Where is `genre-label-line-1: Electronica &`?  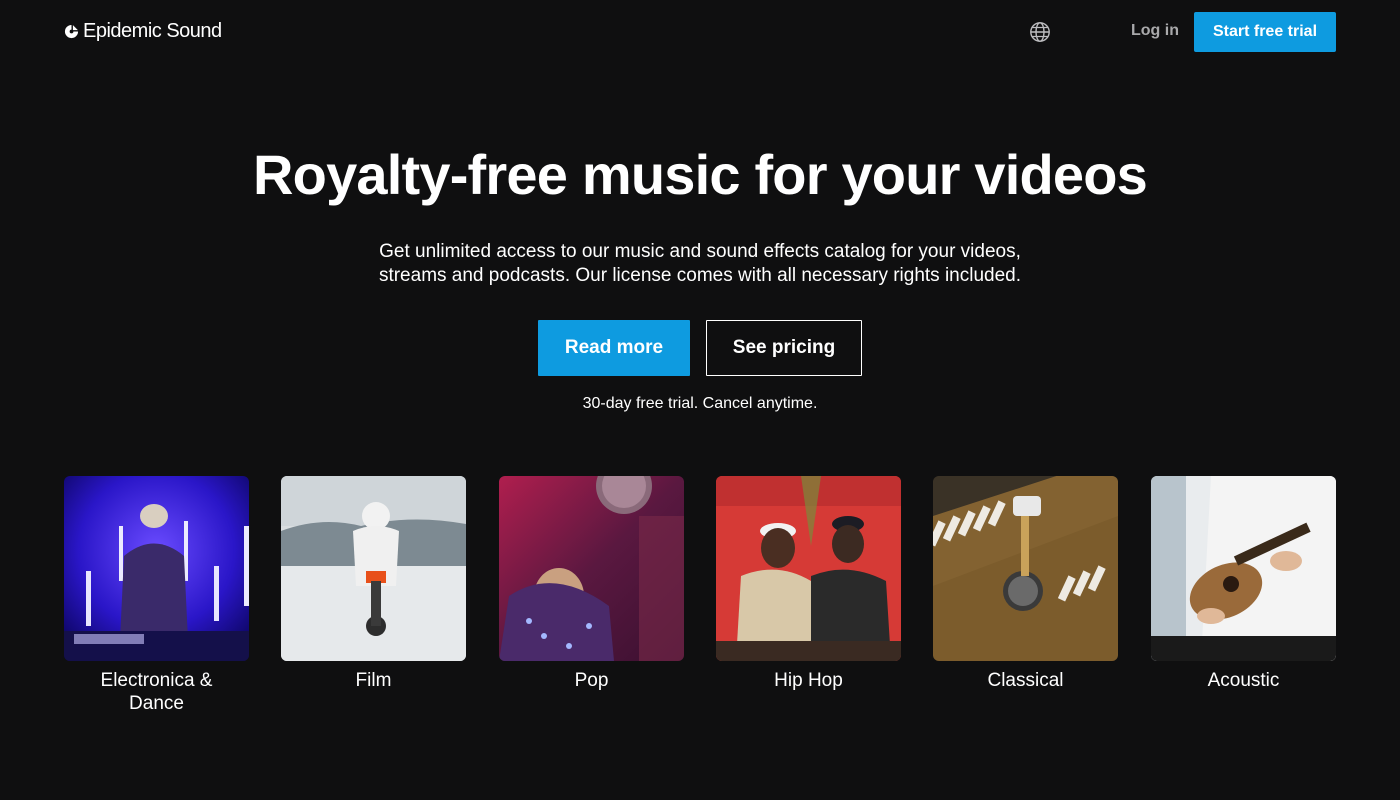 genre-label-line-1: Electronica & is located at coordinates (156, 680).